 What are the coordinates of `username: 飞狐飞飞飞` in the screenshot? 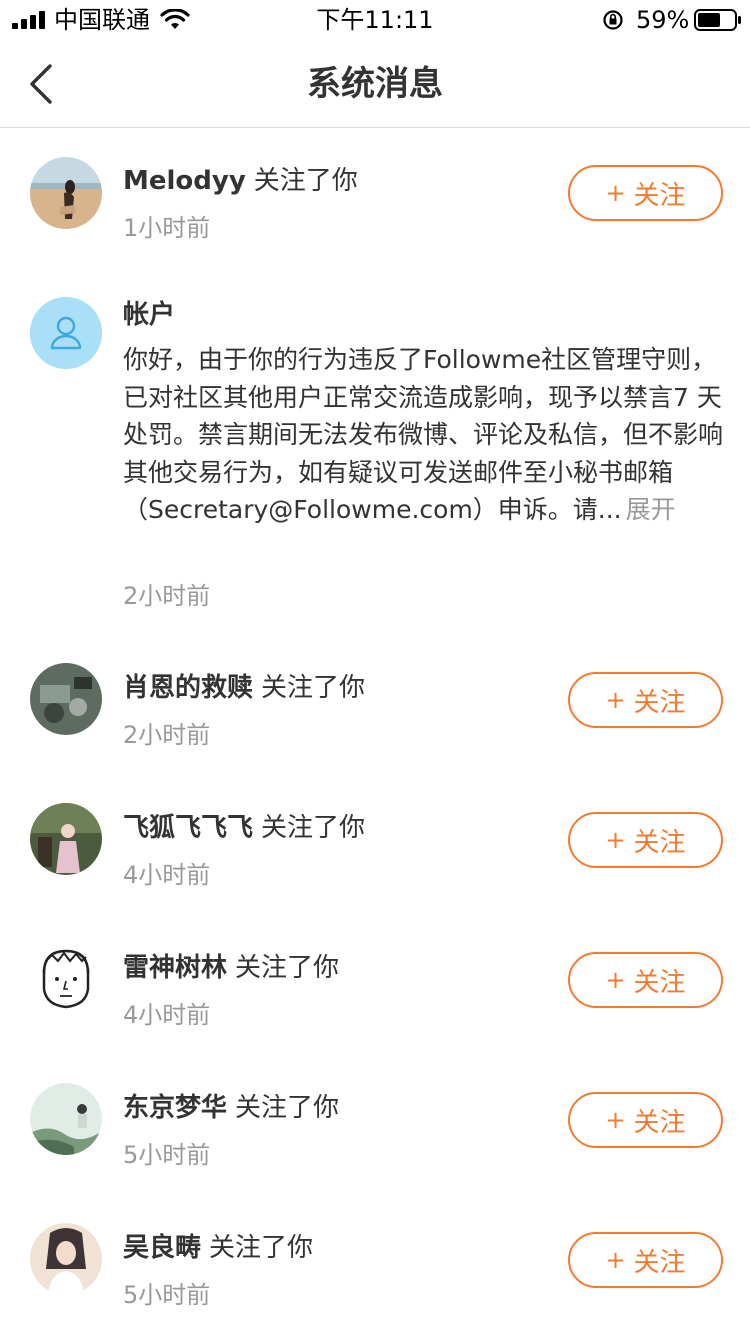 It's located at (188, 828).